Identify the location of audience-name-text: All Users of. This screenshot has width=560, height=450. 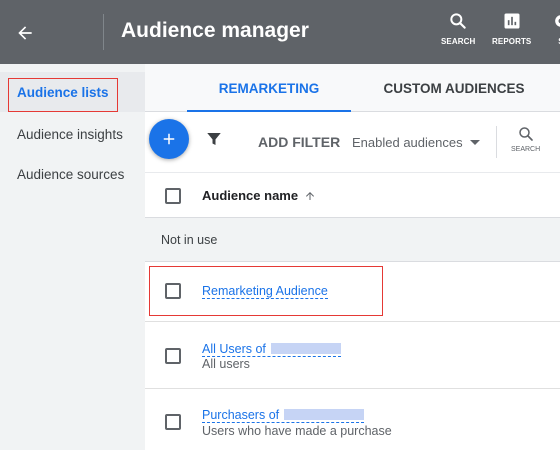
(234, 349).